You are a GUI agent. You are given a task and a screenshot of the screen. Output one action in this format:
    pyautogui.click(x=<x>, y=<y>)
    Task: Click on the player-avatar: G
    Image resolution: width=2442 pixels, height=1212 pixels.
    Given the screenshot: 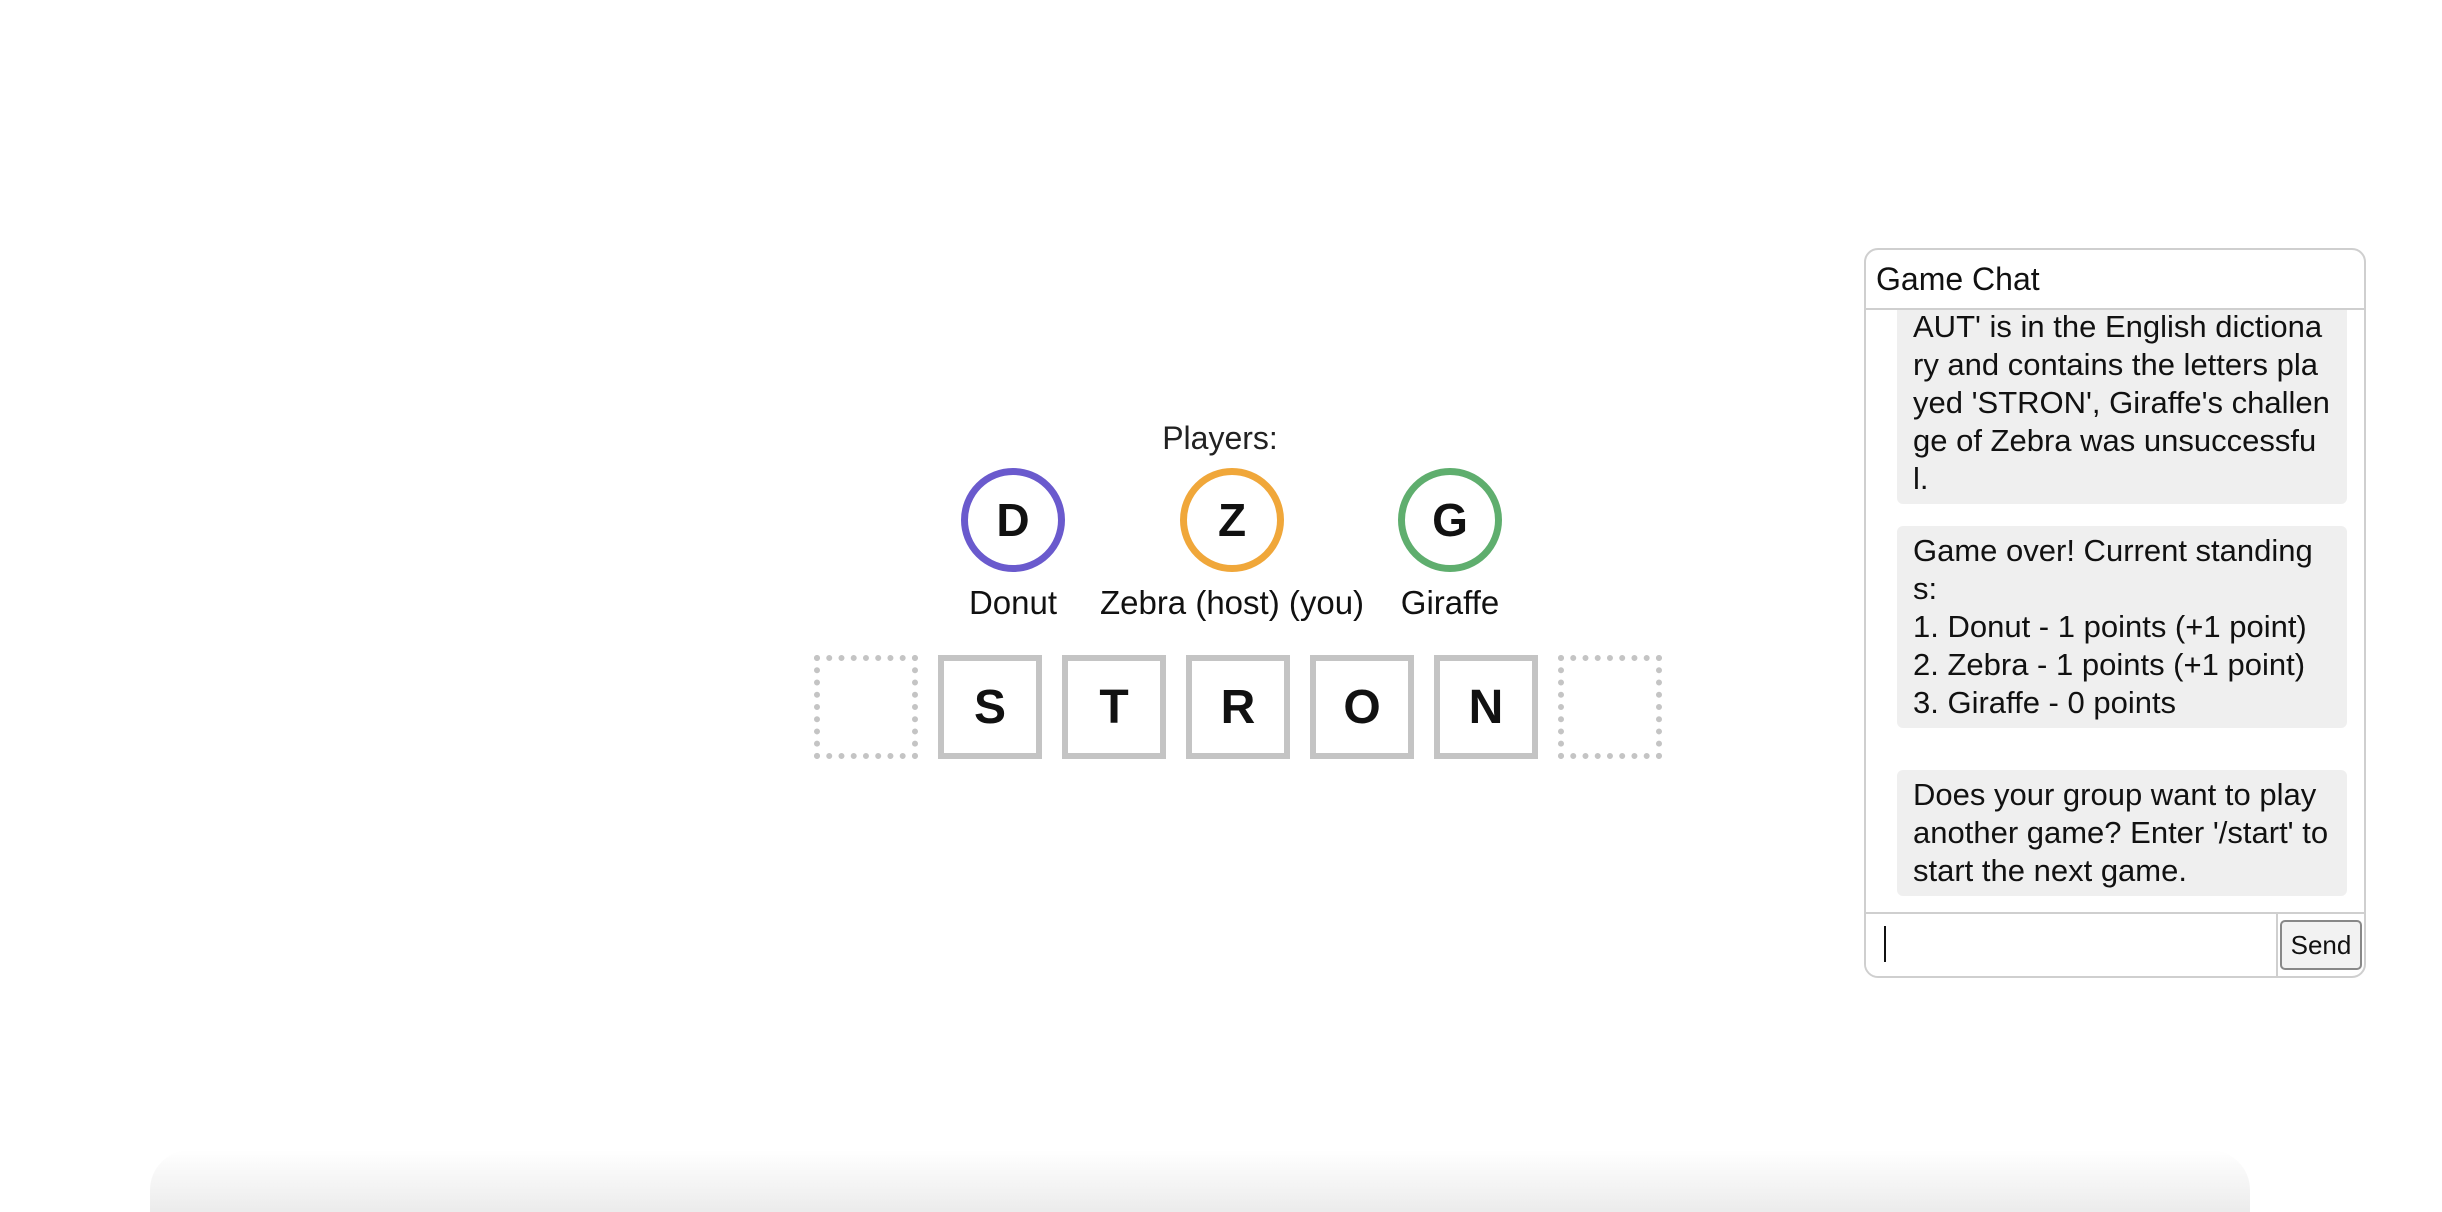 What is the action you would take?
    pyautogui.click(x=1450, y=520)
    